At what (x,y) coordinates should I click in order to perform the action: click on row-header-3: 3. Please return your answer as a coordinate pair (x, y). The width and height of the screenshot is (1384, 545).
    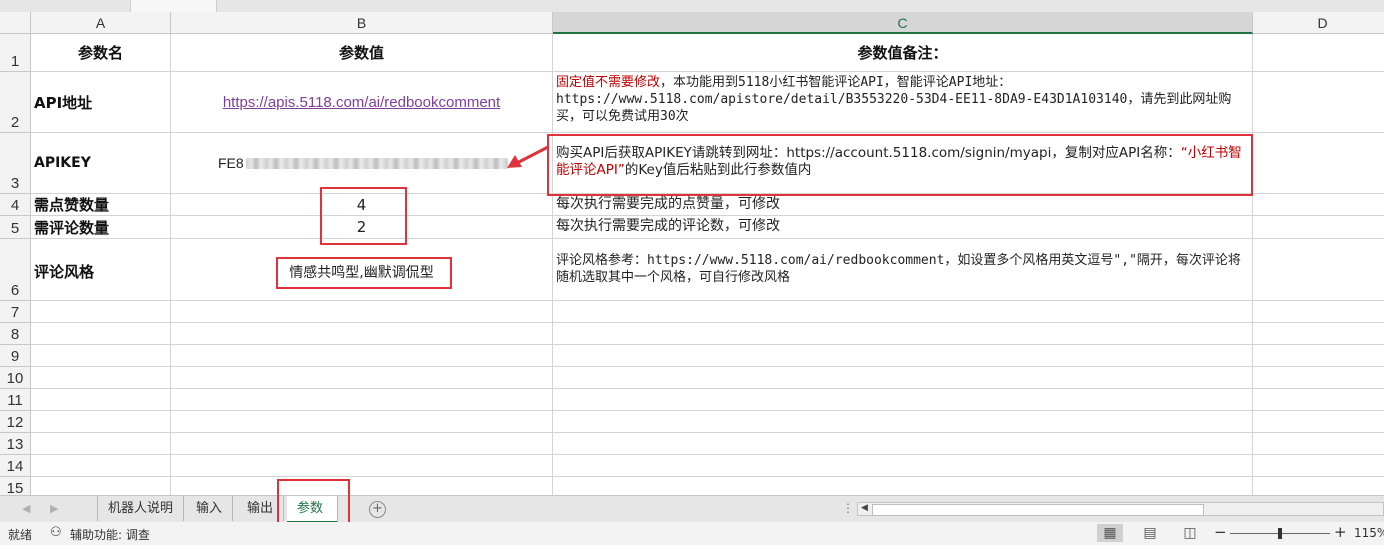
    Looking at the image, I should click on (15, 163).